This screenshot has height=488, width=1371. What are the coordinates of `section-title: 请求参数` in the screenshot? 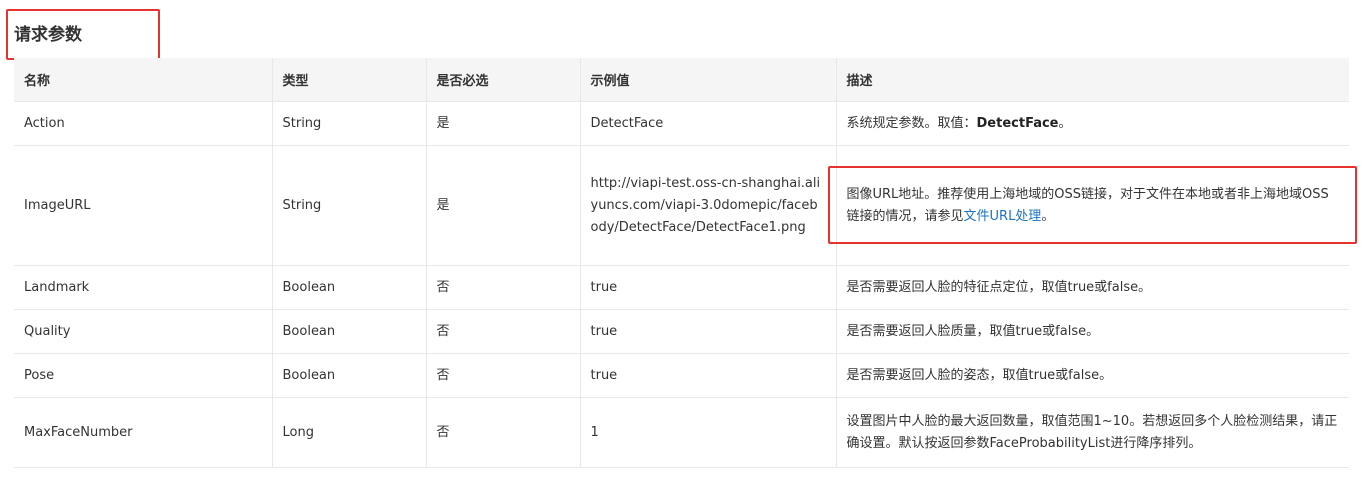 It's located at (48, 35).